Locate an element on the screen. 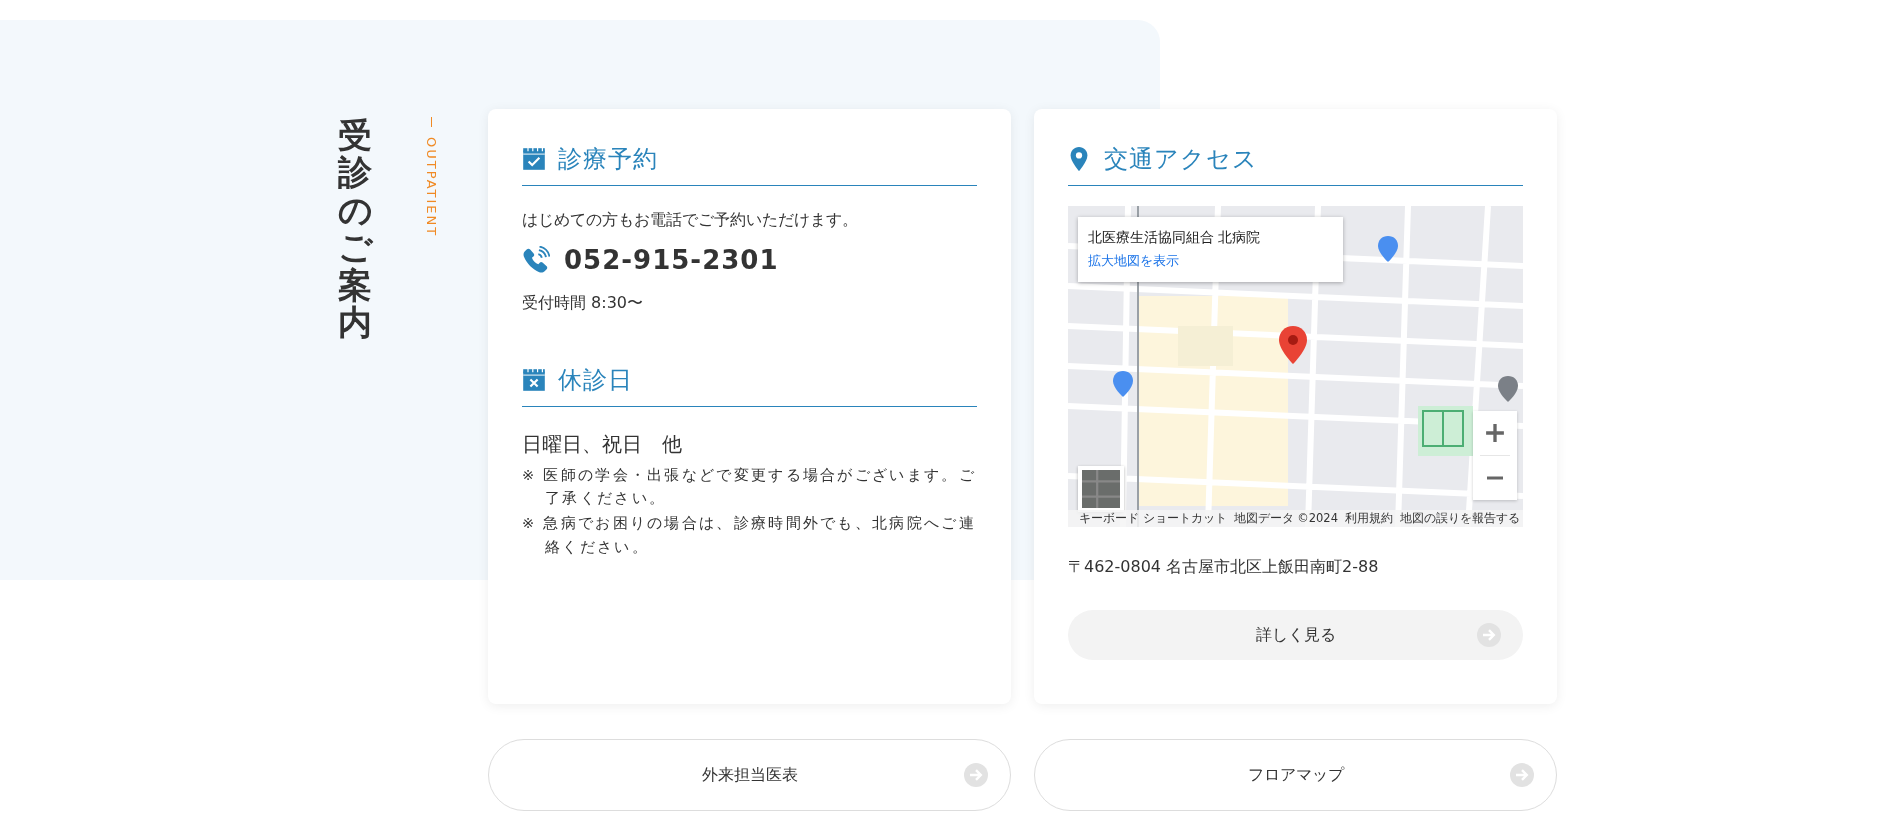  card-heading: 交通アクセス is located at coordinates (1181, 159).